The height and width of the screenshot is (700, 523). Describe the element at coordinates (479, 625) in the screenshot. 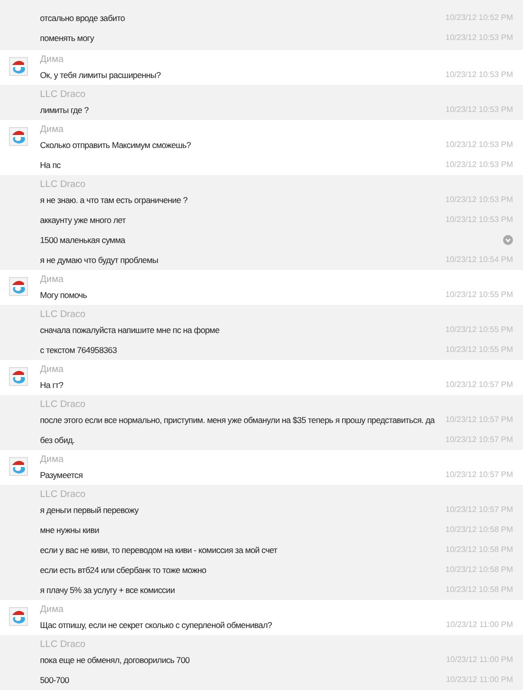

I see `timestamp: 10/23/12 11:00 PM` at that location.